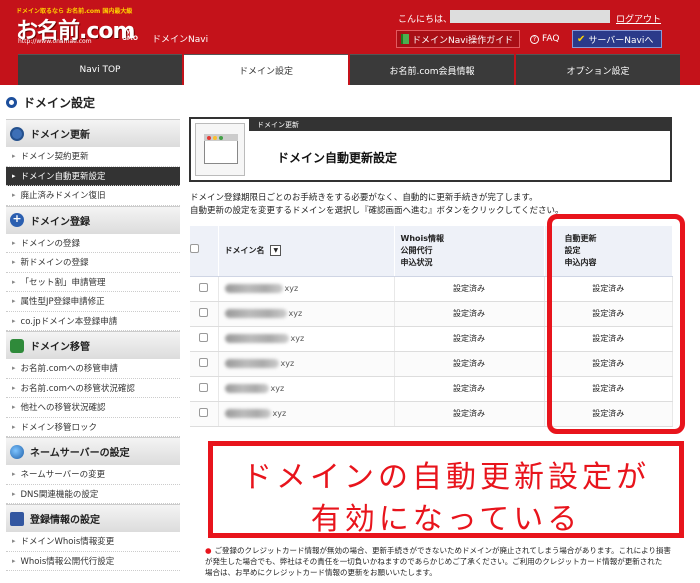 The width and height of the screenshot is (700, 583). I want to click on tab-domain-settings: ドメイン設定, so click(266, 69).